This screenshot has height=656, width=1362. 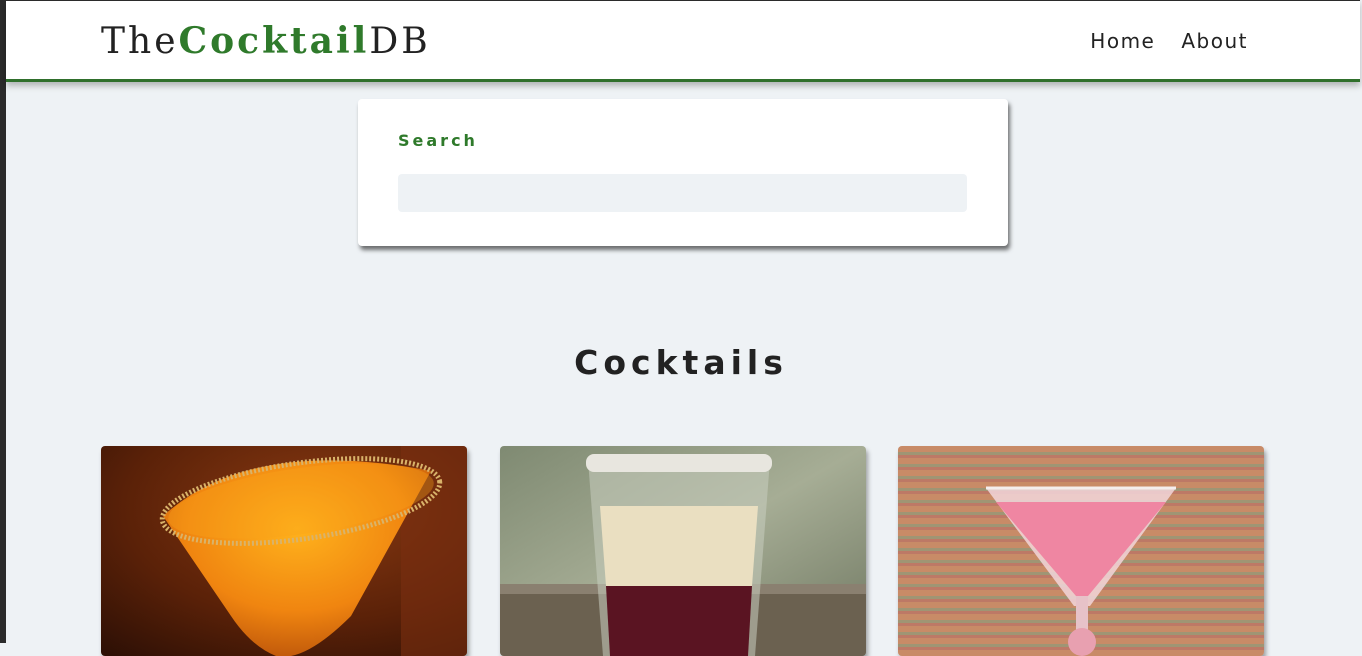 What do you see at coordinates (1122, 41) in the screenshot?
I see `nav-link-home: Home` at bounding box center [1122, 41].